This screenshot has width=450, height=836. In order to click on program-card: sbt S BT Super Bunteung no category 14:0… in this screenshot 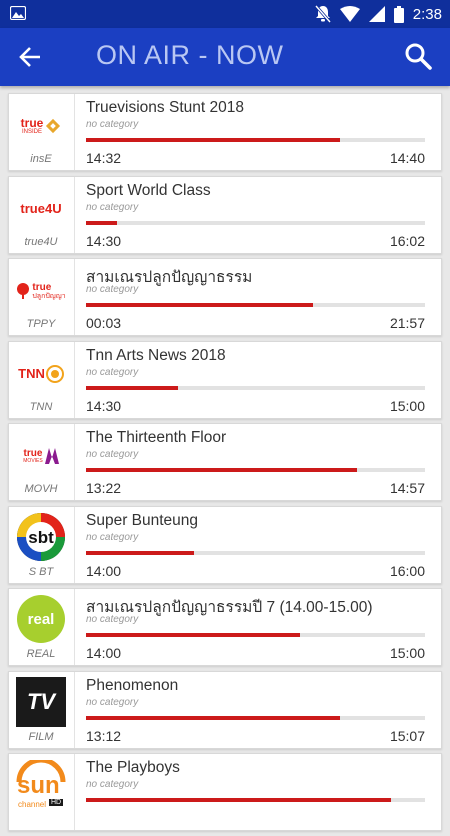, I will do `click(225, 544)`.